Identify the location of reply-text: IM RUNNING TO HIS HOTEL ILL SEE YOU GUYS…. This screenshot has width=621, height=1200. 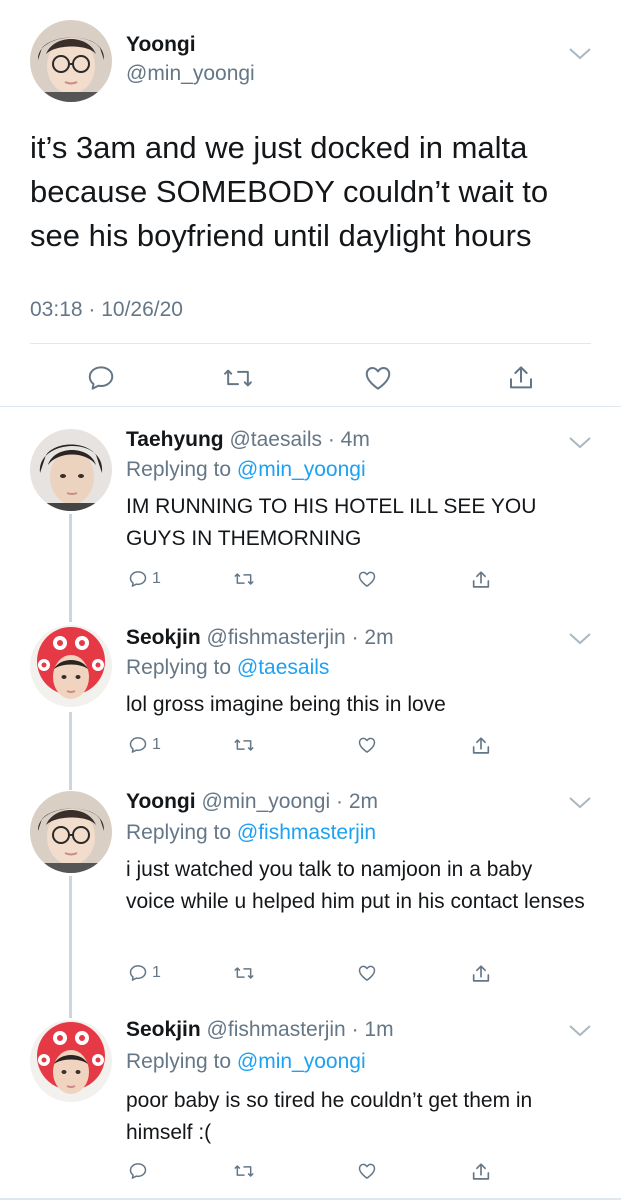
(331, 522).